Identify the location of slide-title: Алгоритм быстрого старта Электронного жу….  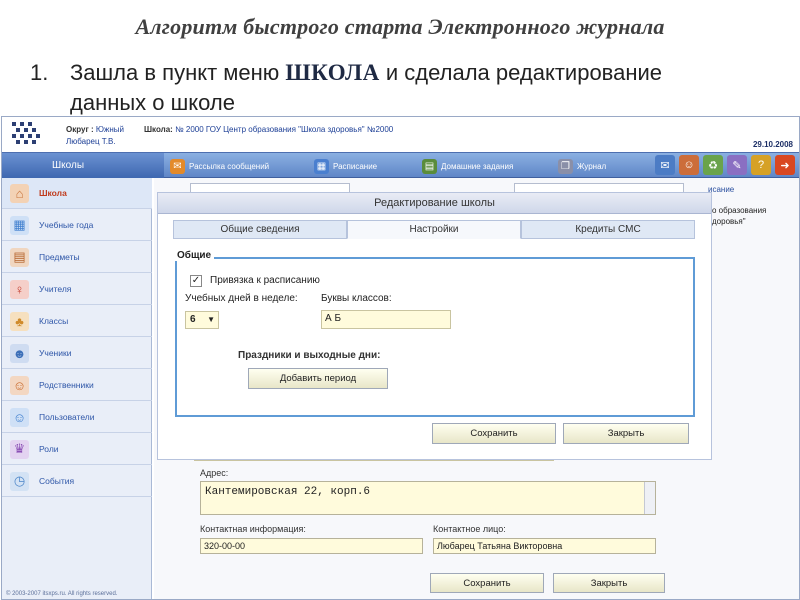
(400, 26).